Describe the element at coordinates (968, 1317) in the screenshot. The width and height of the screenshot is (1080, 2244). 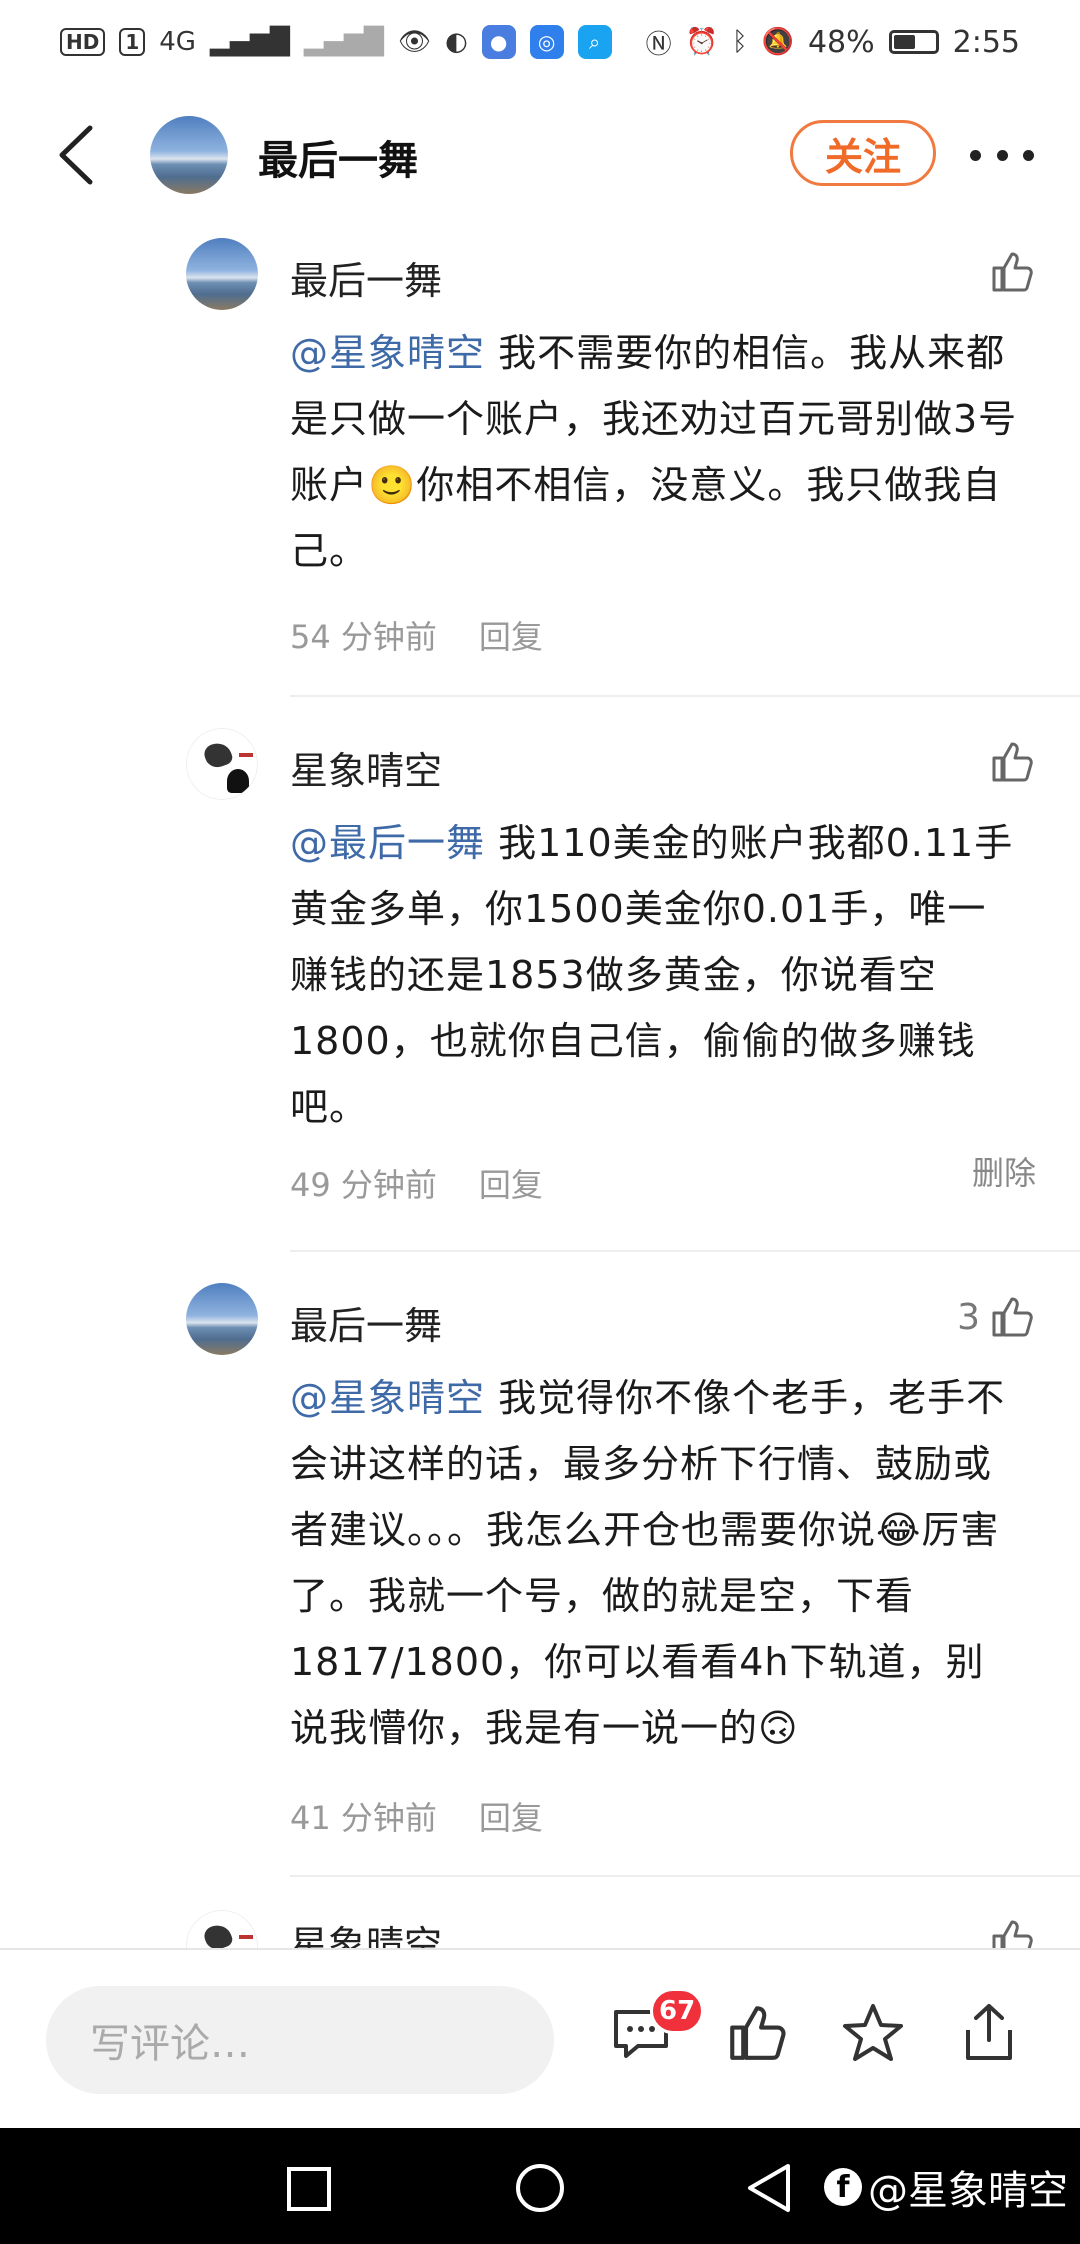
I see `like-count: 3` at that location.